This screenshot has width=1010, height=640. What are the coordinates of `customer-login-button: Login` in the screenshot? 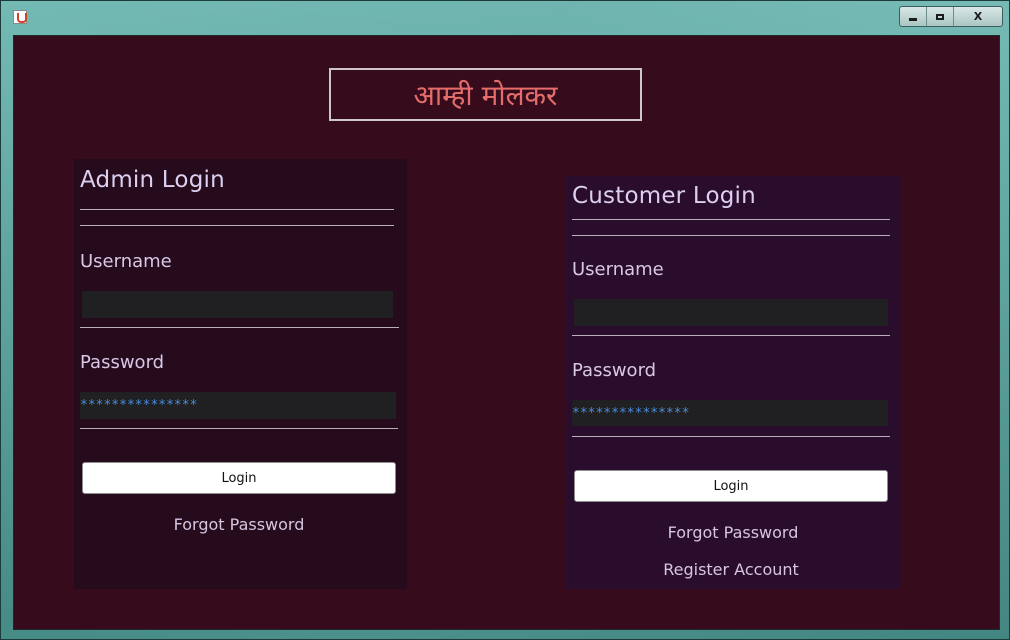 It's located at (731, 486).